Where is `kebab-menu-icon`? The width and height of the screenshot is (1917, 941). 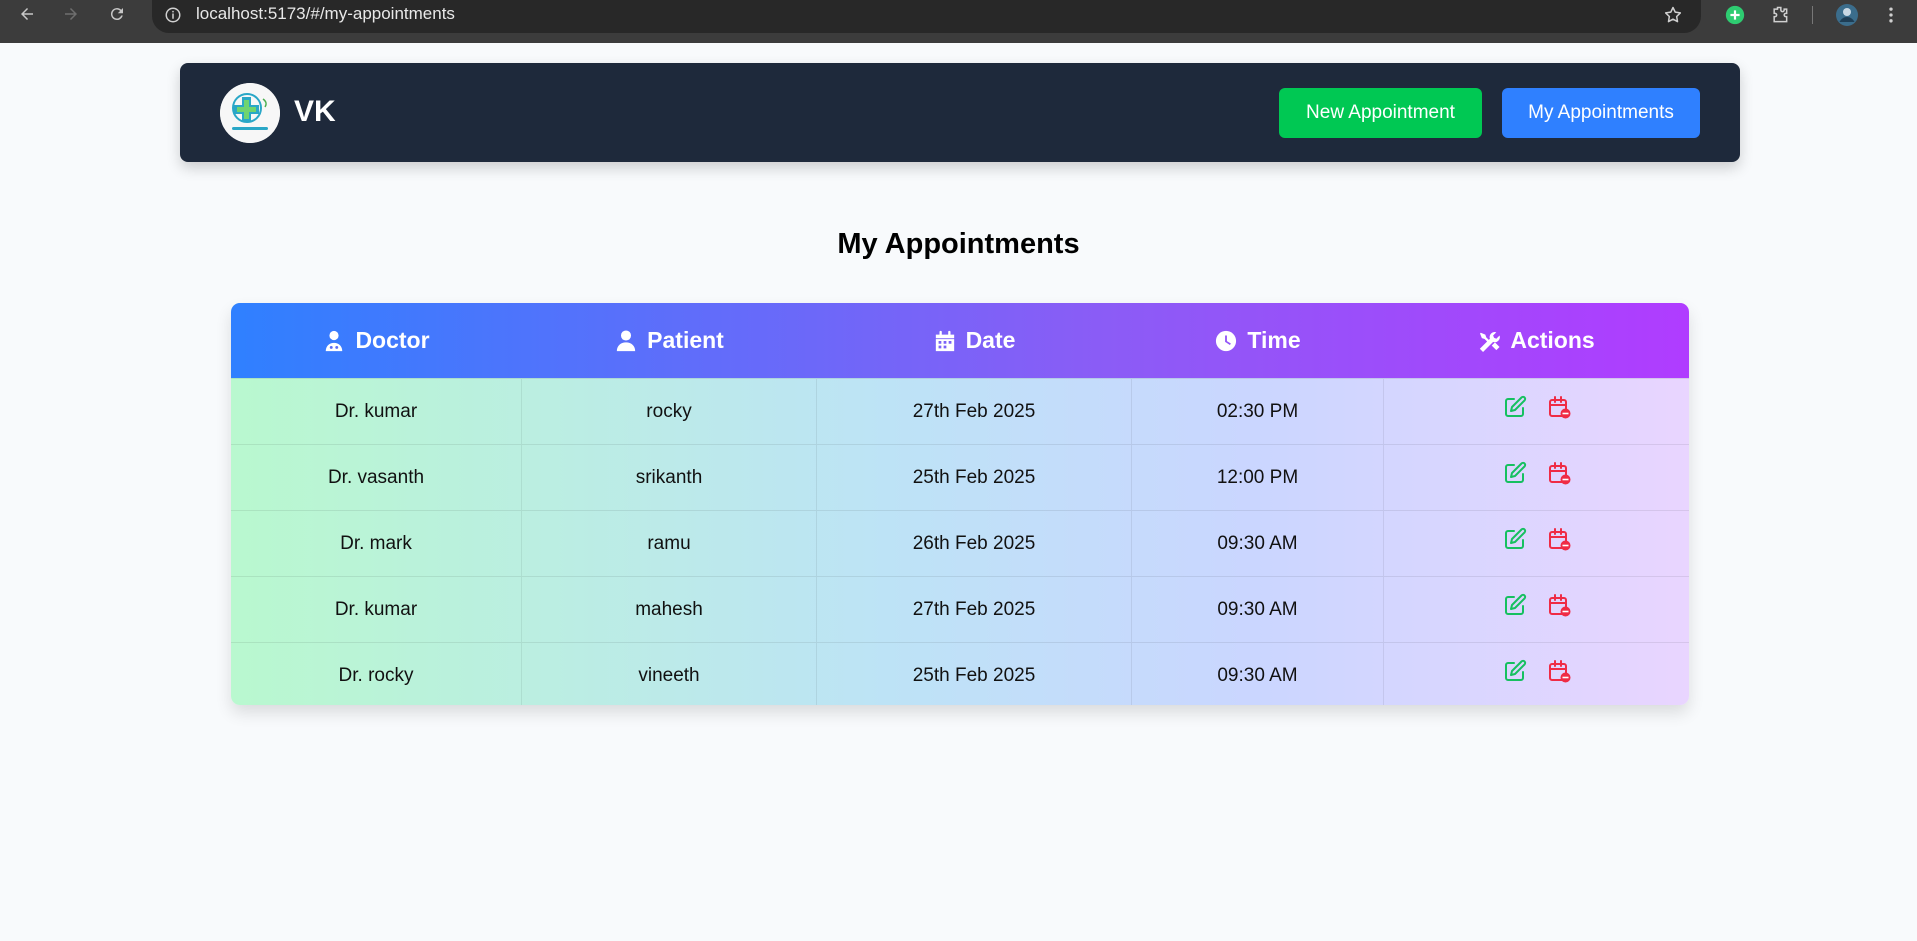 kebab-menu-icon is located at coordinates (1891, 15).